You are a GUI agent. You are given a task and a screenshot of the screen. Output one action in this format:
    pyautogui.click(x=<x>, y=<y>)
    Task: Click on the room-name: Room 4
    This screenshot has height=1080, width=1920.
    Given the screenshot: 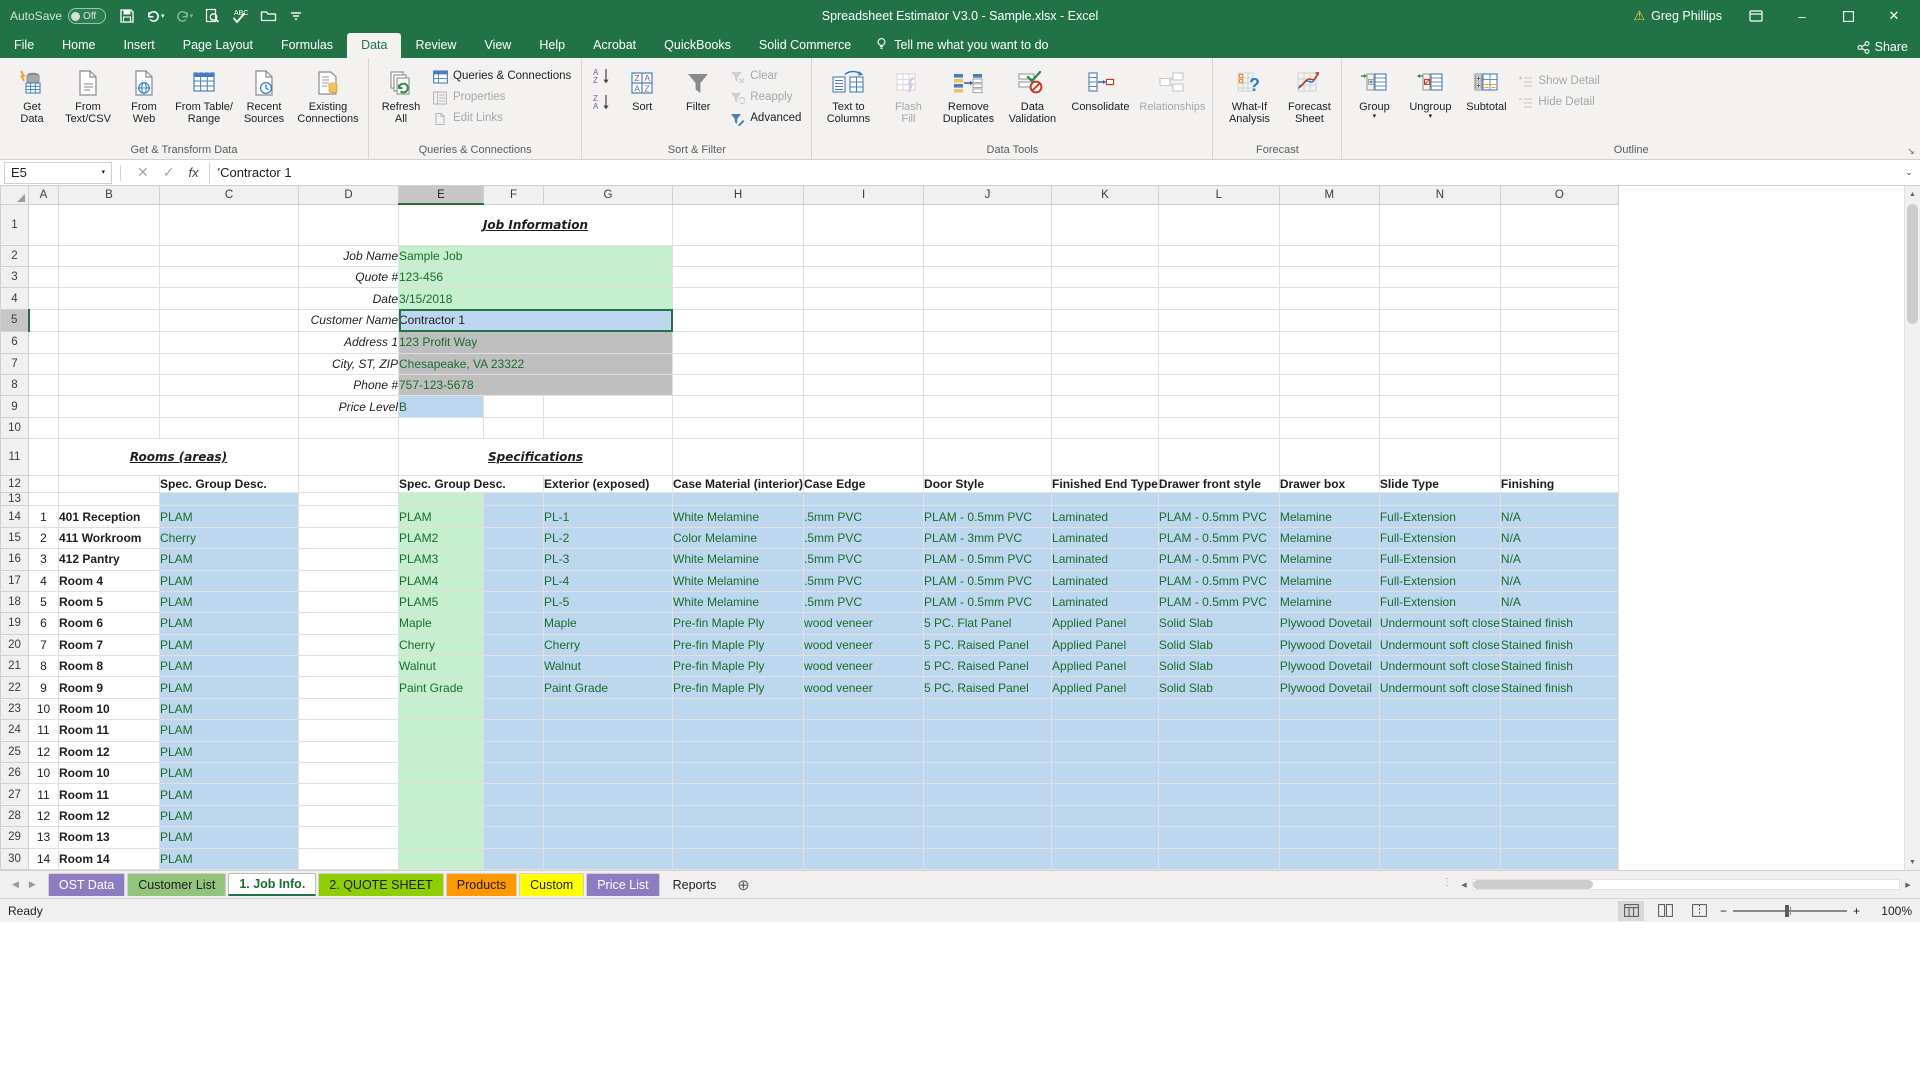 What is the action you would take?
    pyautogui.click(x=109, y=581)
    